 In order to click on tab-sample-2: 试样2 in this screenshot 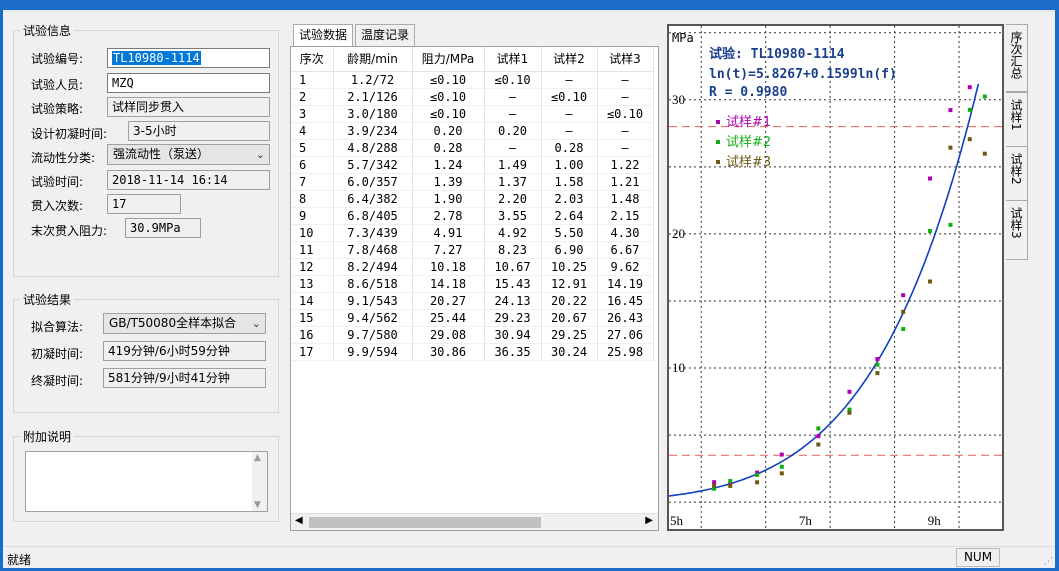, I will do `click(1017, 176)`.